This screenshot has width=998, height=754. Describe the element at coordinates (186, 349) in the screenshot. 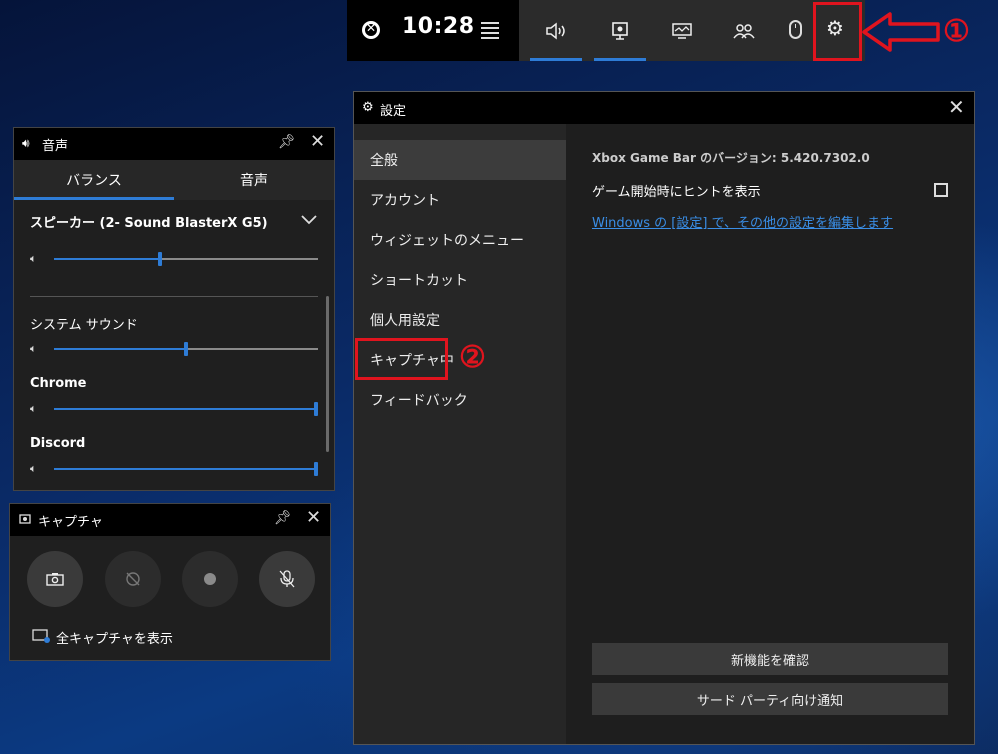

I see `system-volume-thumb` at that location.